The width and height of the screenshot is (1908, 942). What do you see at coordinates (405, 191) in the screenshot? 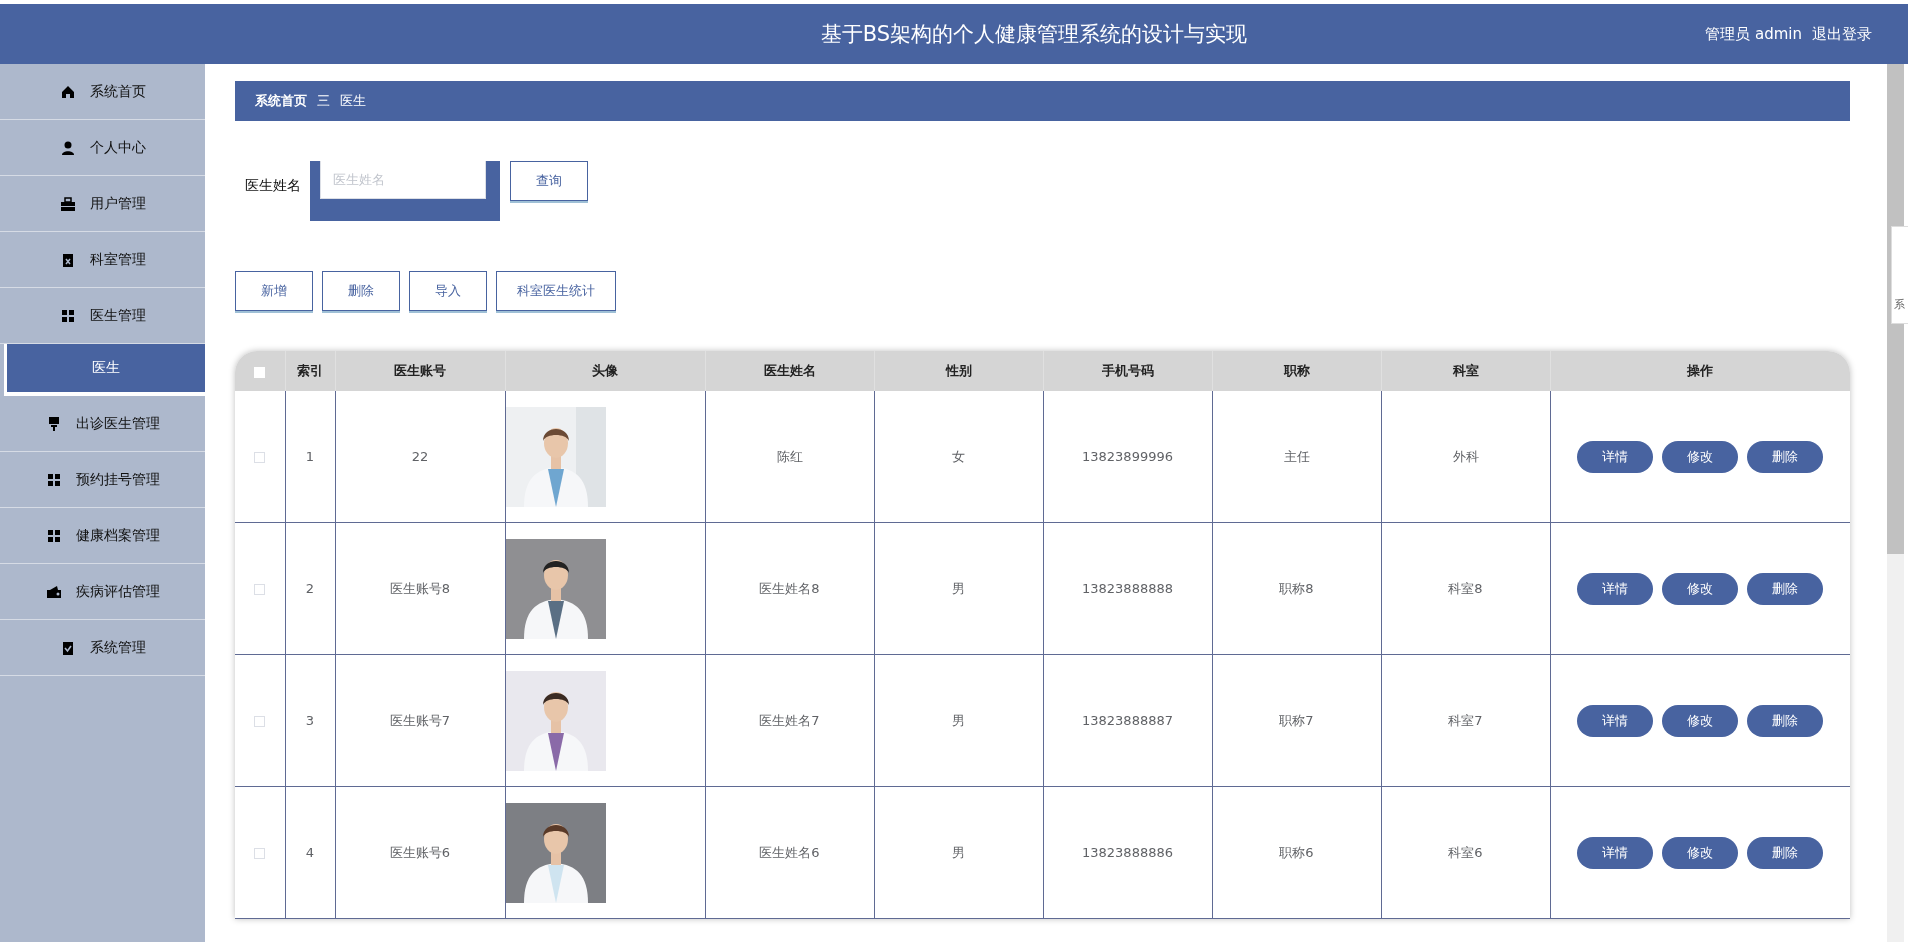
I see `search-field: 医生姓名` at bounding box center [405, 191].